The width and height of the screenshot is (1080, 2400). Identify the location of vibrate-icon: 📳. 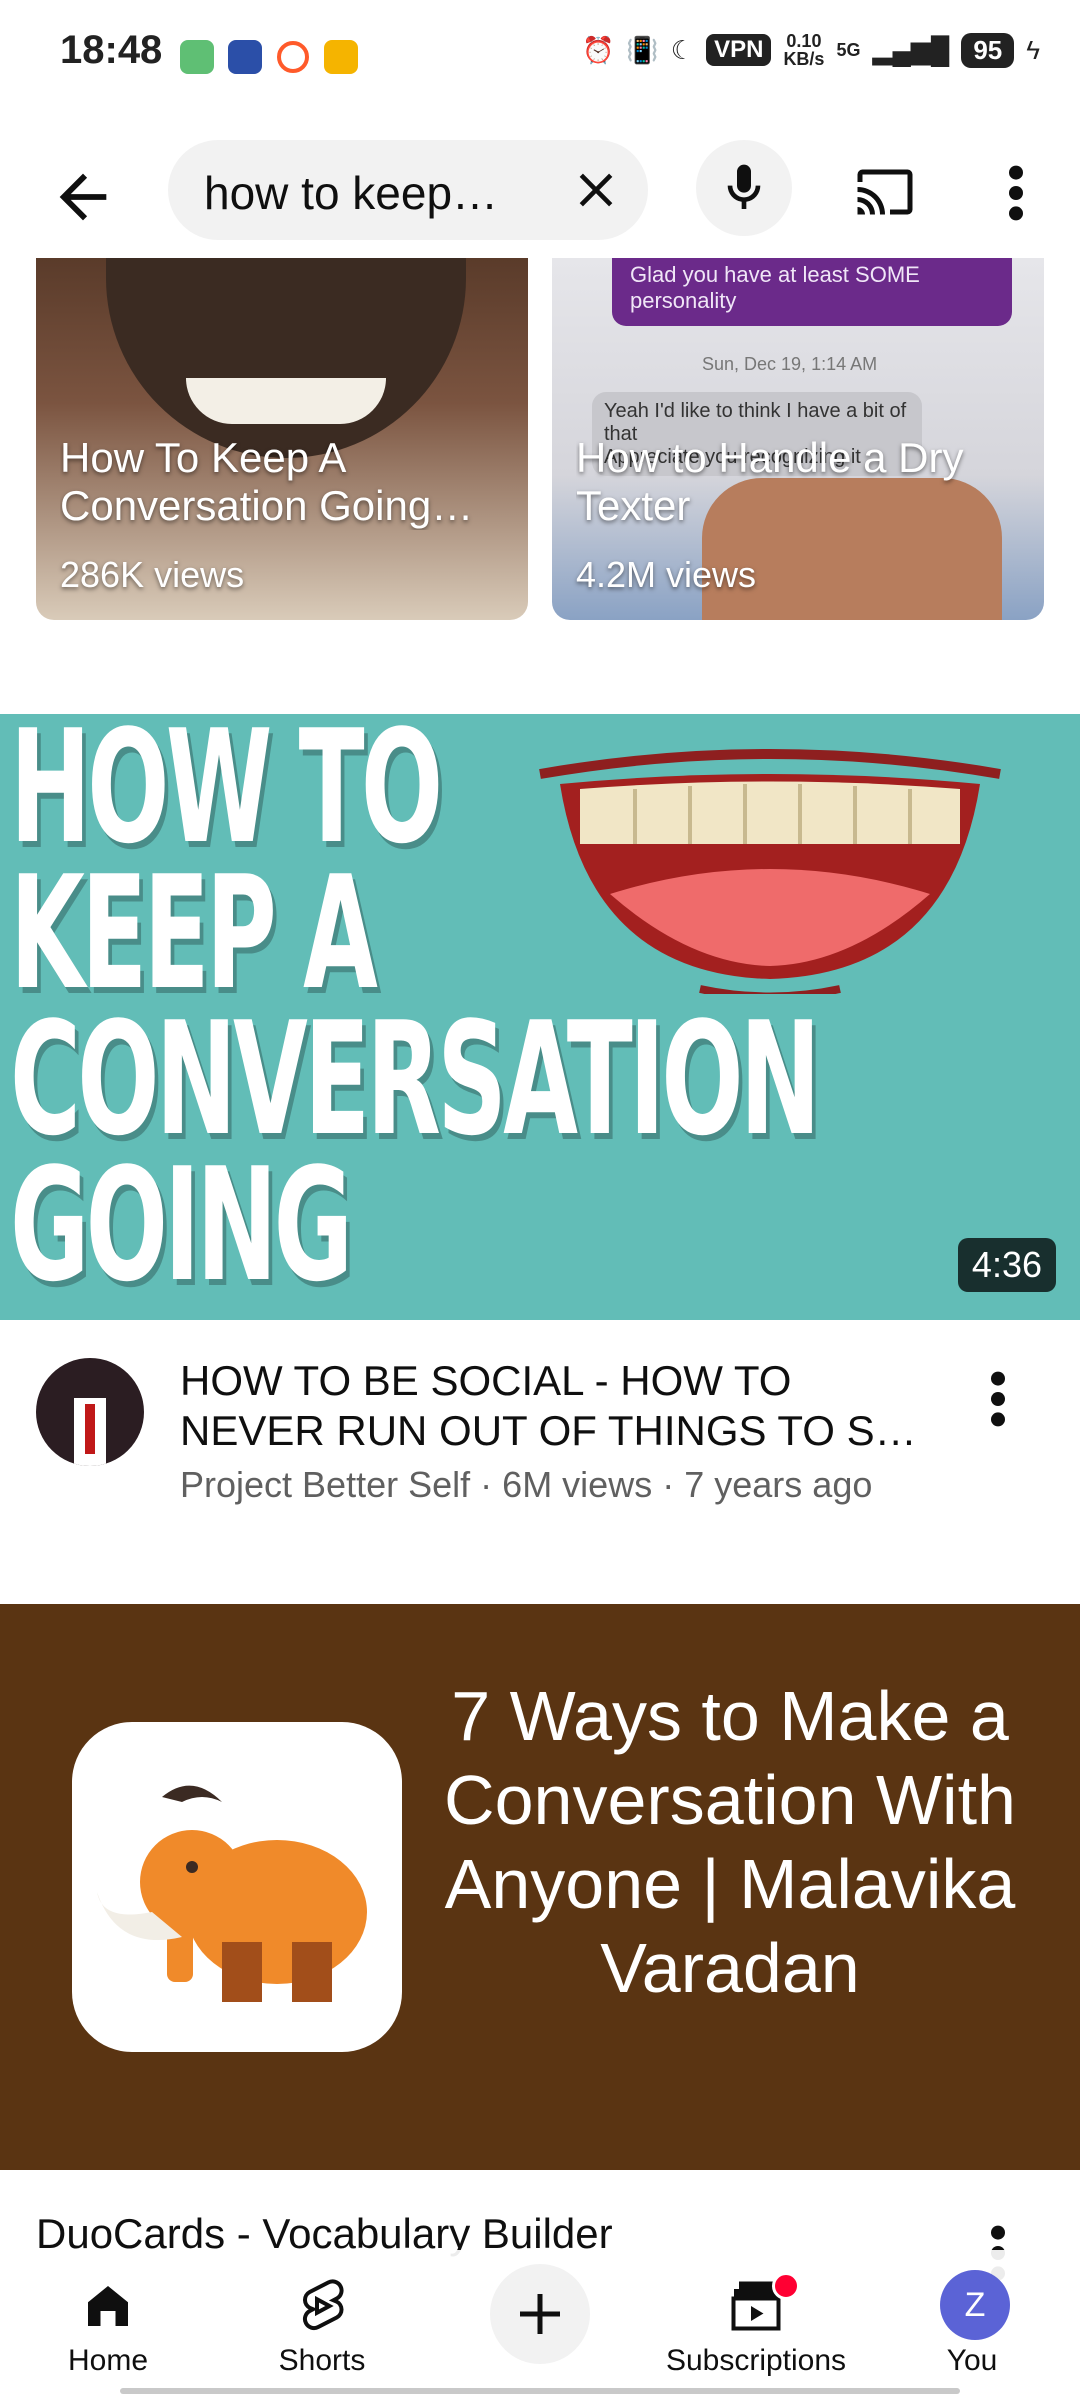
(642, 49).